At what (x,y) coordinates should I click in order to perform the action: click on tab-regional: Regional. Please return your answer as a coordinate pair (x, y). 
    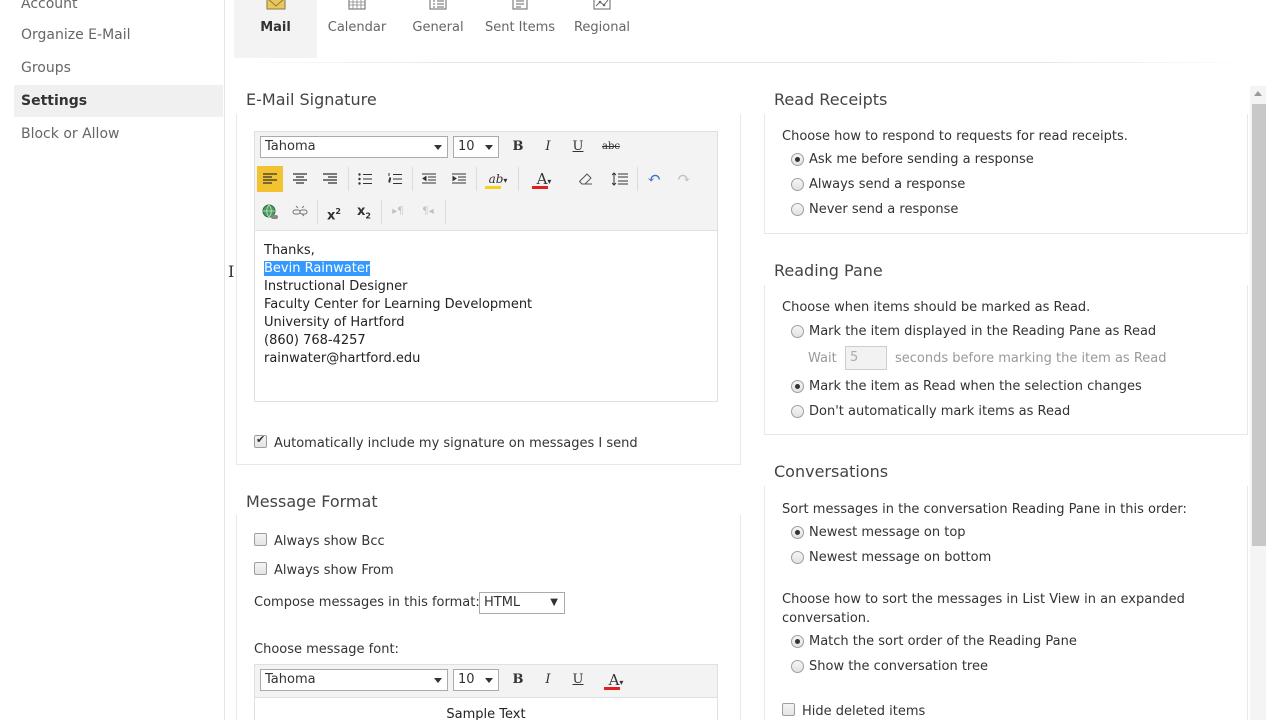
    Looking at the image, I should click on (602, 29).